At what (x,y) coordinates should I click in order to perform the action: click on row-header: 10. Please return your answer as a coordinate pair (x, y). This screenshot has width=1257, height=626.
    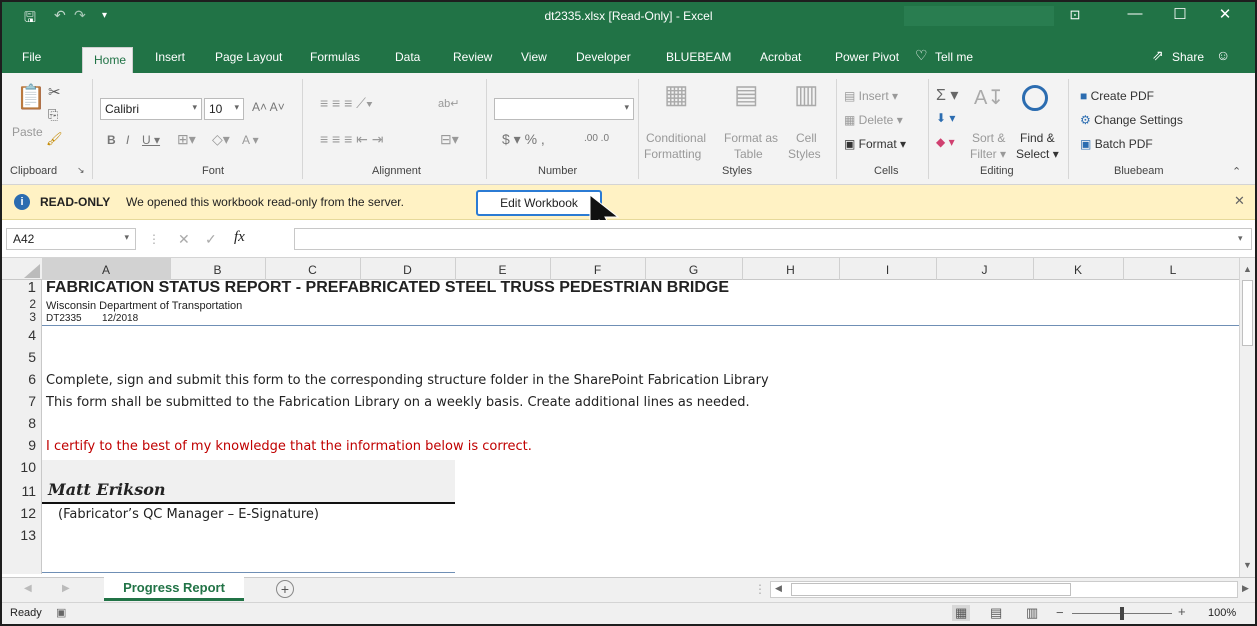
    Looking at the image, I should click on (21, 467).